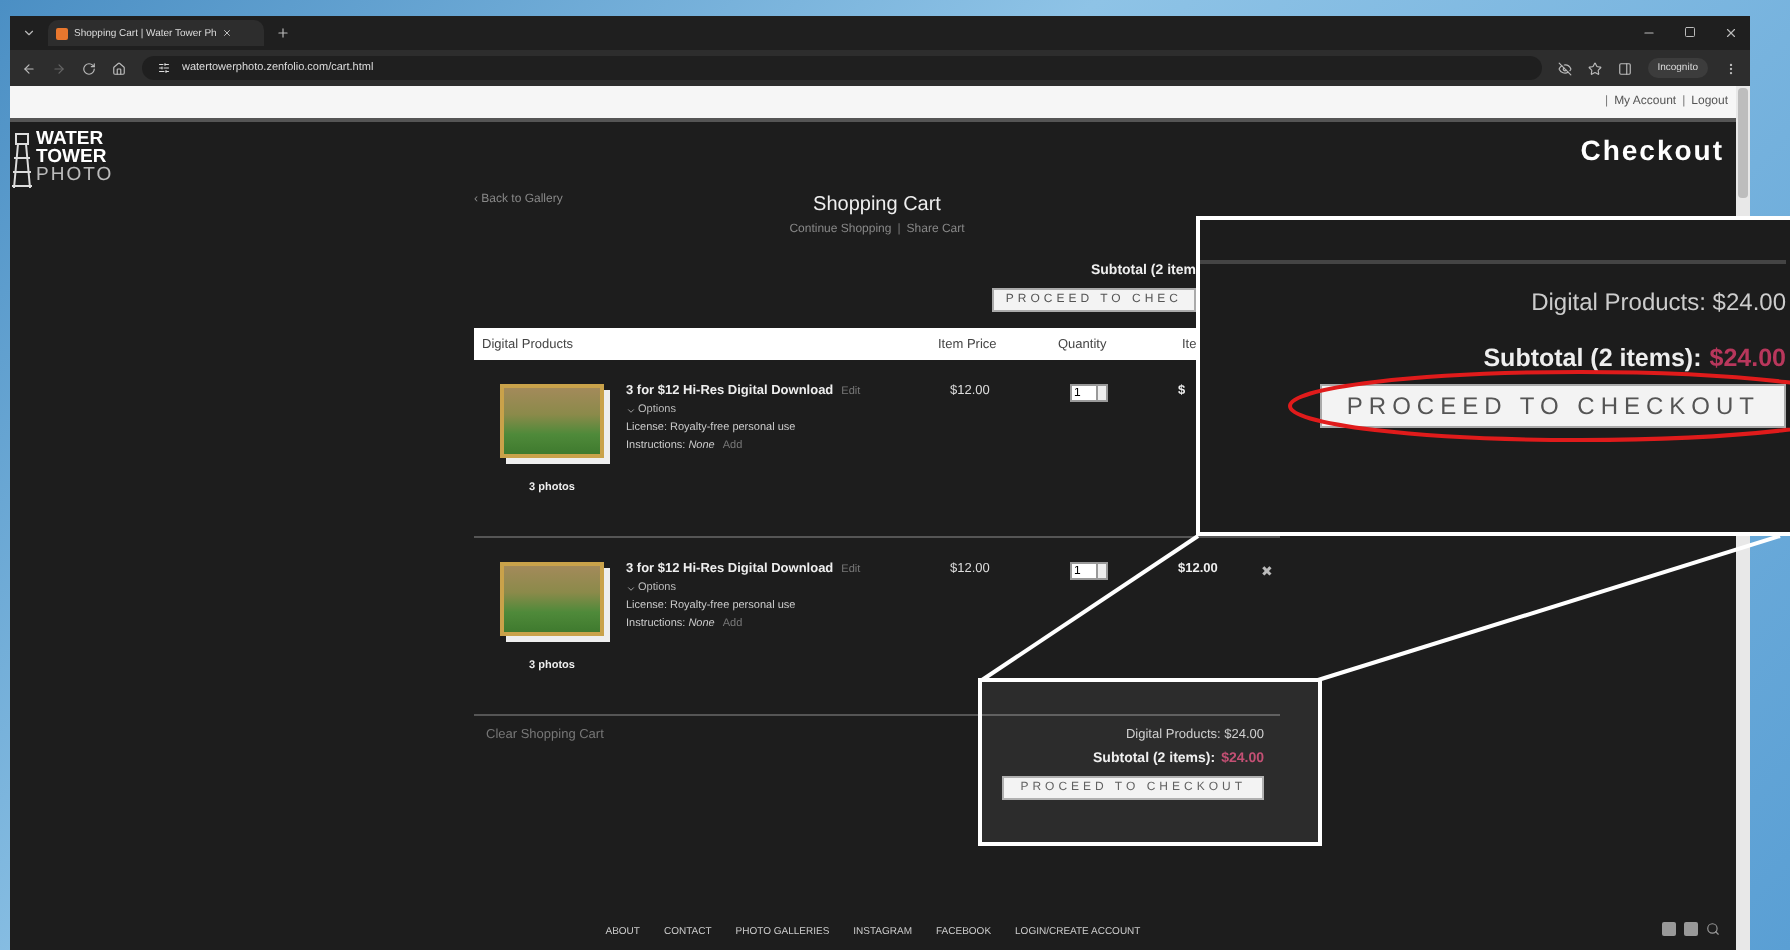 This screenshot has height=950, width=1790. I want to click on new-tab-icon, so click(283, 33).